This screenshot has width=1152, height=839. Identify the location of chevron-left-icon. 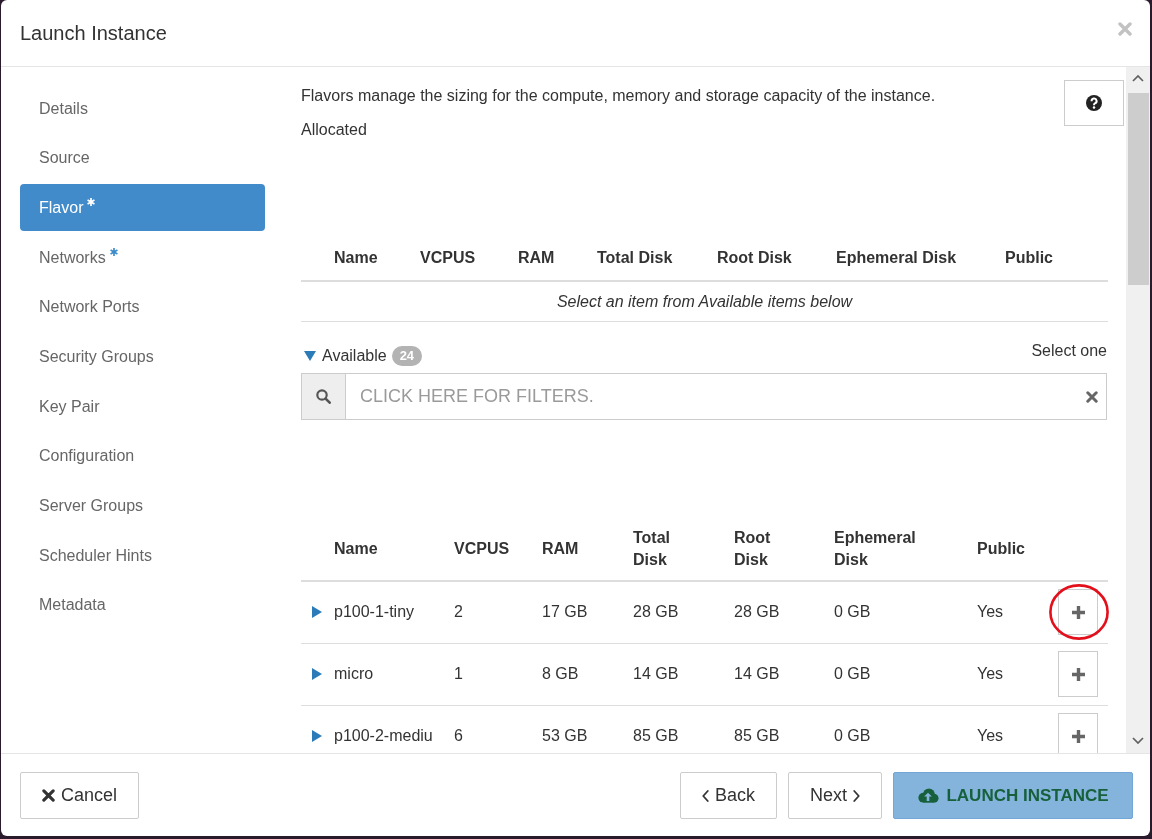
(705, 795).